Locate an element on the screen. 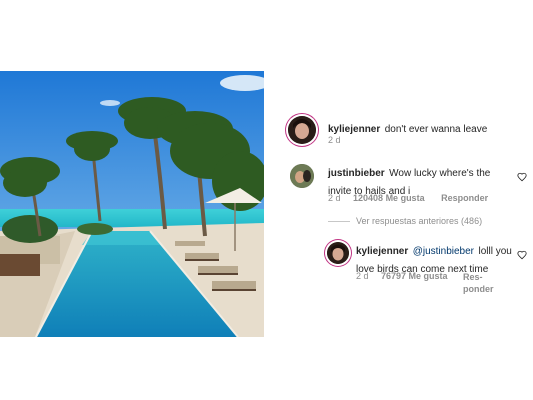 The height and width of the screenshot is (400, 533). comment-username: justinbieber is located at coordinates (356, 173).